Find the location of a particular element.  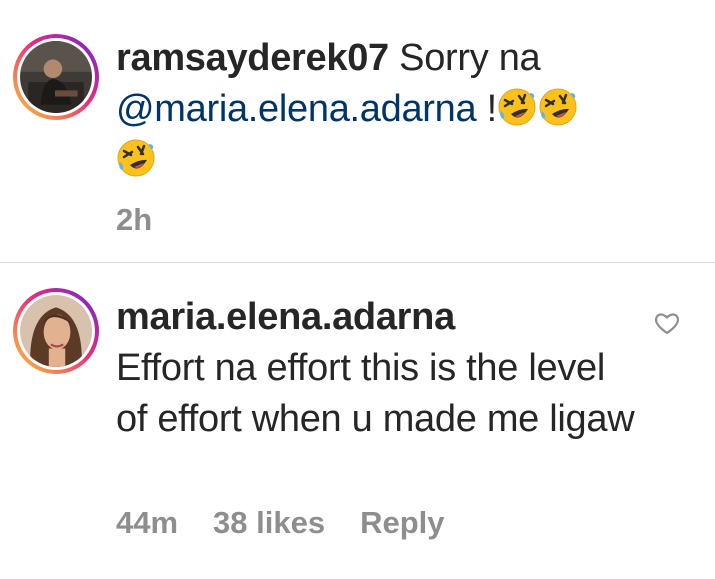

mention-link: @maria.elena.adarna is located at coordinates (296, 109).